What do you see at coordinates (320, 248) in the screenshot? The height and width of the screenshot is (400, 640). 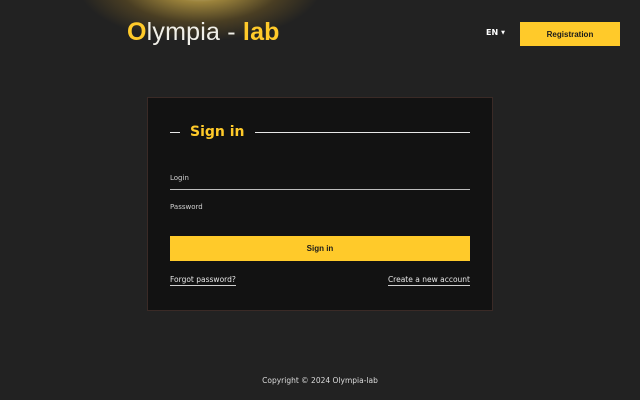 I see `signin-button: Sign in` at bounding box center [320, 248].